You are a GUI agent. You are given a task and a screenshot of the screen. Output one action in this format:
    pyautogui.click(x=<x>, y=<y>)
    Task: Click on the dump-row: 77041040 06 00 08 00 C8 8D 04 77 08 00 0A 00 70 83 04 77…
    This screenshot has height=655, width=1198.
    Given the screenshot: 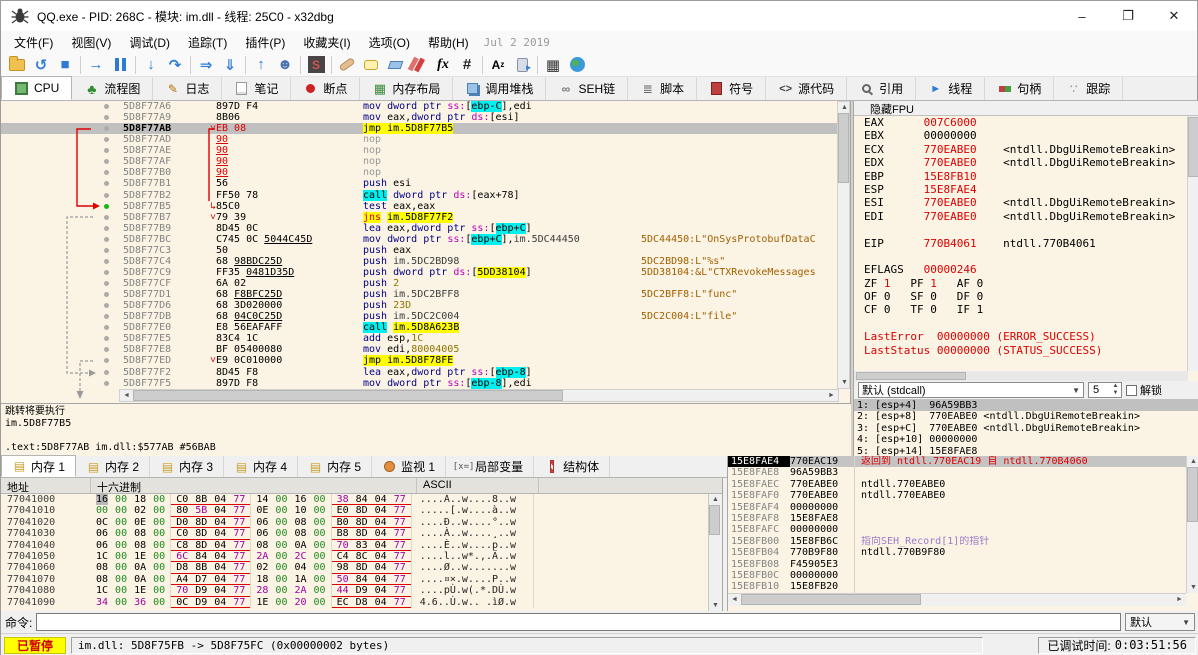 What is the action you would take?
    pyautogui.click(x=354, y=545)
    